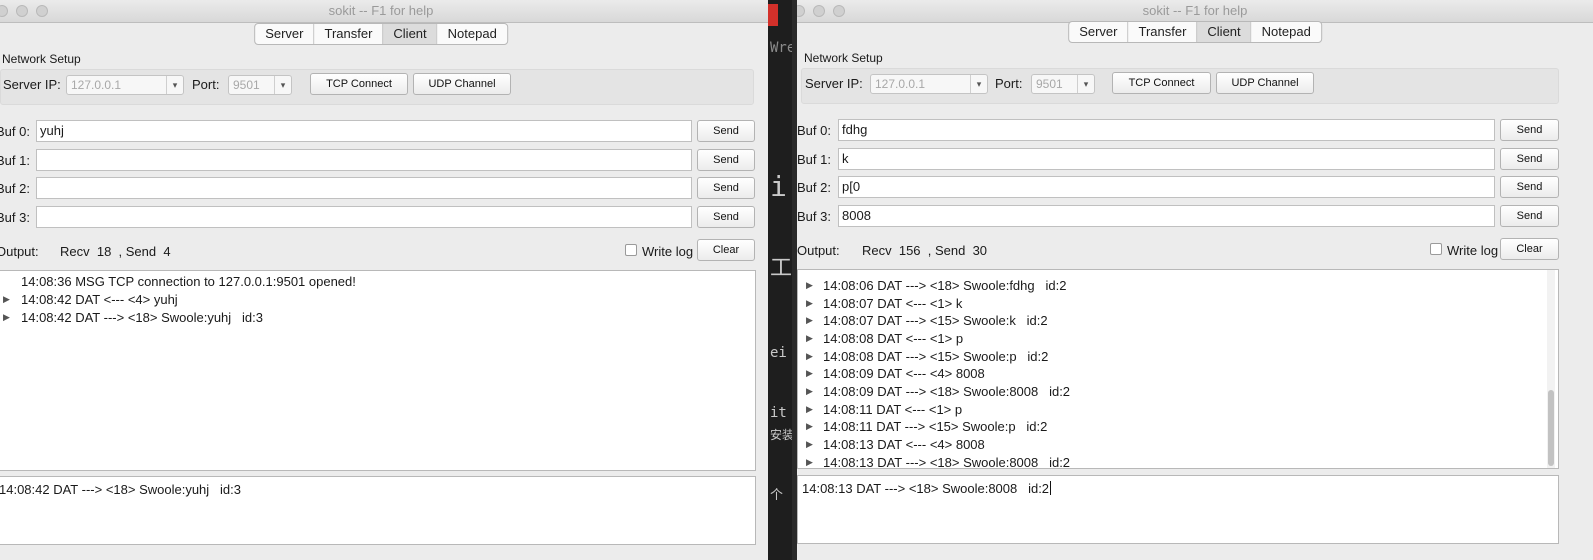  I want to click on log-line: 14:08:08 DAT ---> <15> Swoole:p id:2, so click(935, 356).